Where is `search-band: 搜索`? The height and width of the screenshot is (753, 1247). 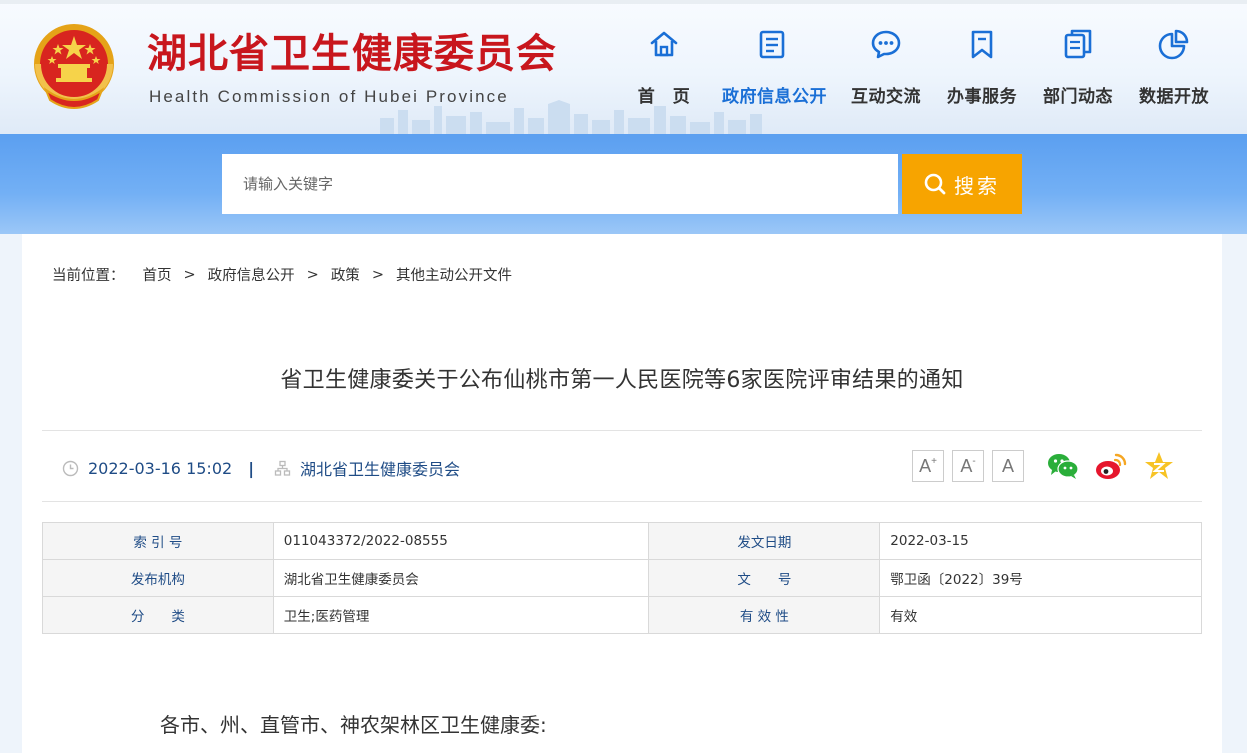
search-band: 搜索 is located at coordinates (623, 184).